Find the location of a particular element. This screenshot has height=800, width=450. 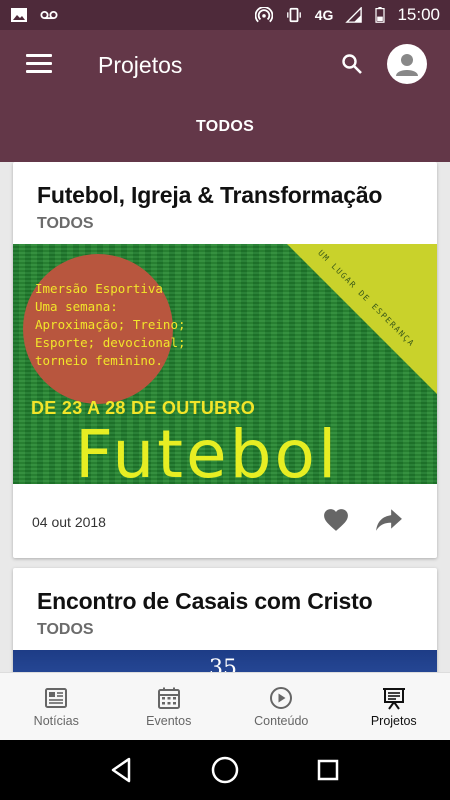

nav-noticias: Notícias is located at coordinates (56, 706).